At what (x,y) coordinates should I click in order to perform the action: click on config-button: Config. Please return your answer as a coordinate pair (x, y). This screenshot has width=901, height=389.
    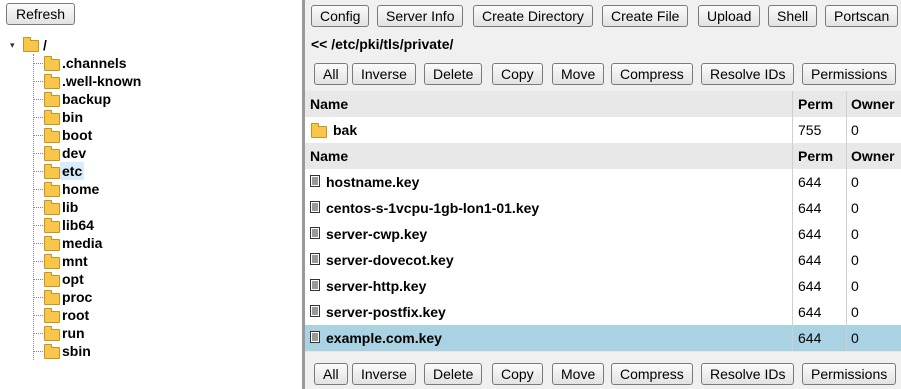
    Looking at the image, I should click on (340, 16).